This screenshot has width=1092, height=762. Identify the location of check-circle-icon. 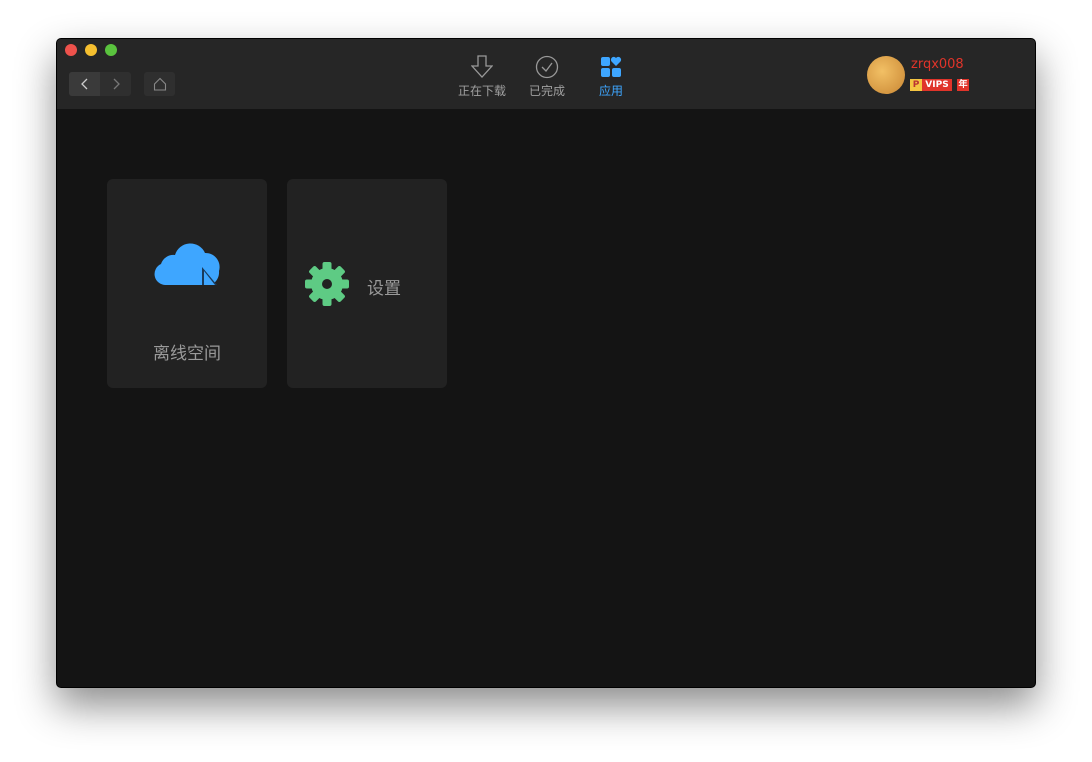
(547, 67).